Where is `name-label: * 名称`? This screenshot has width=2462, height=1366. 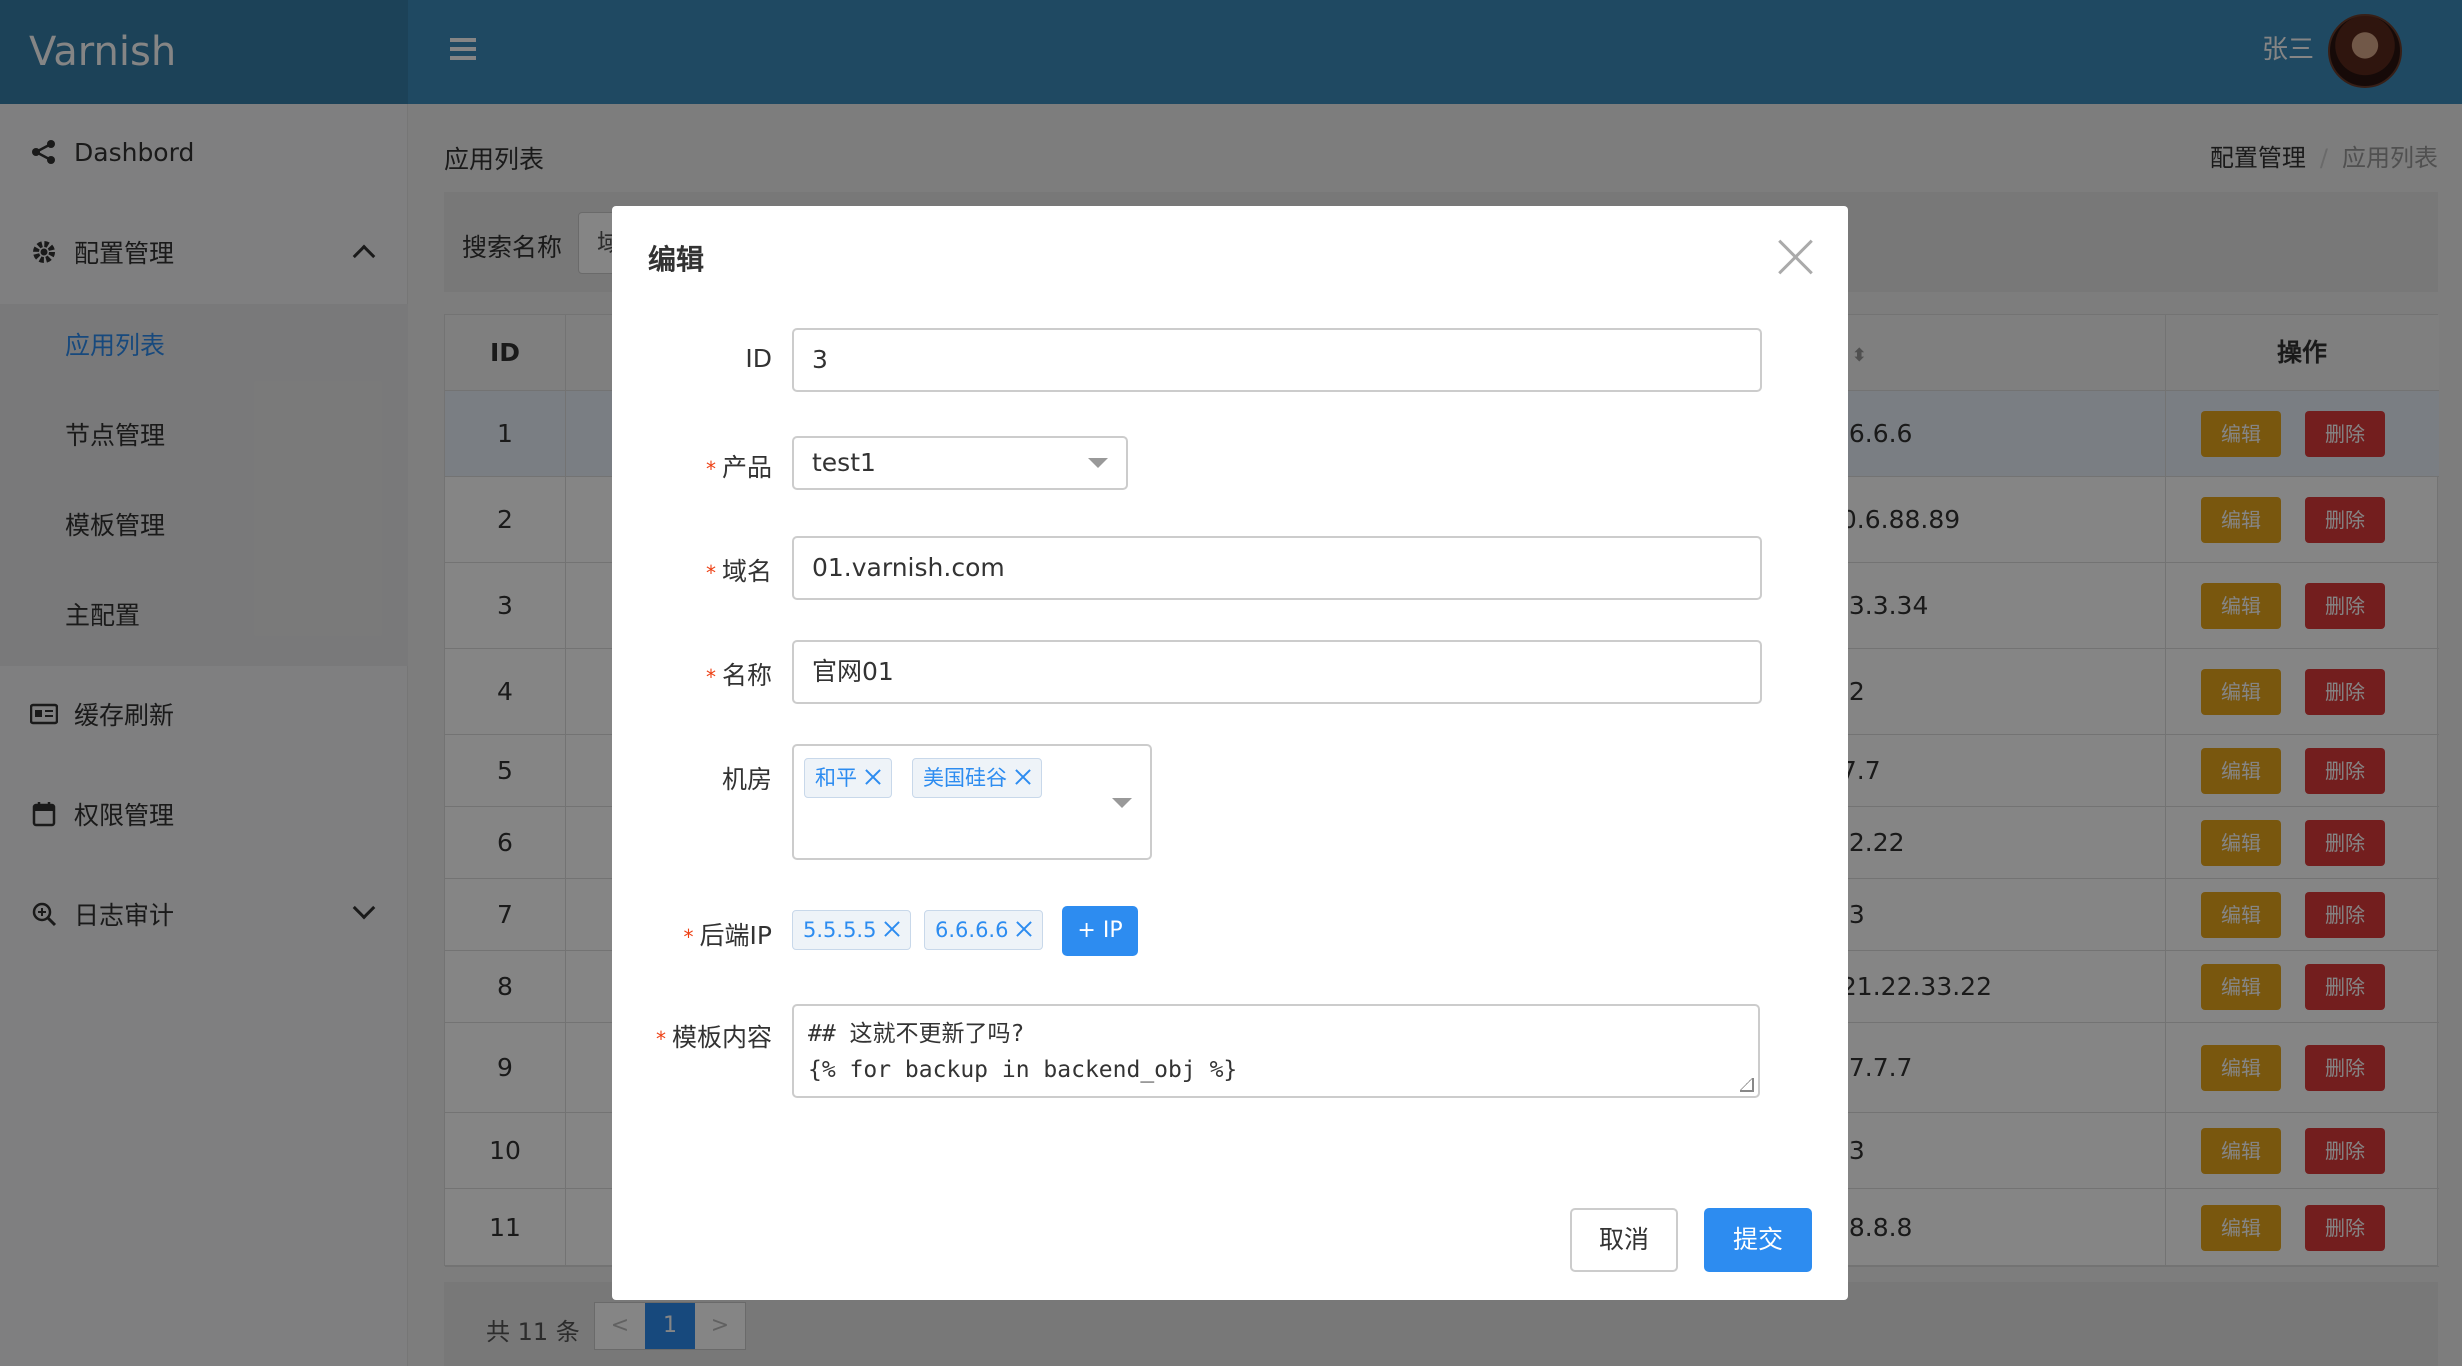 name-label: * 名称 is located at coordinates (738, 675).